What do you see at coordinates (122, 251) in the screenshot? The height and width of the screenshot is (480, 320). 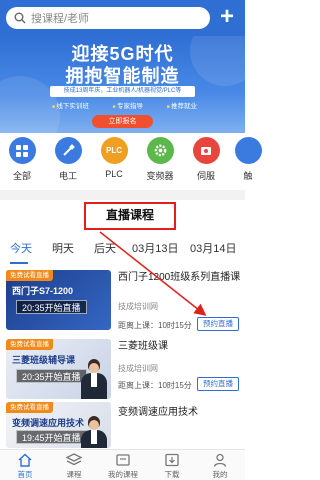 I see `date-tabs: 今天 明天 后天 03月13日 03月14日` at bounding box center [122, 251].